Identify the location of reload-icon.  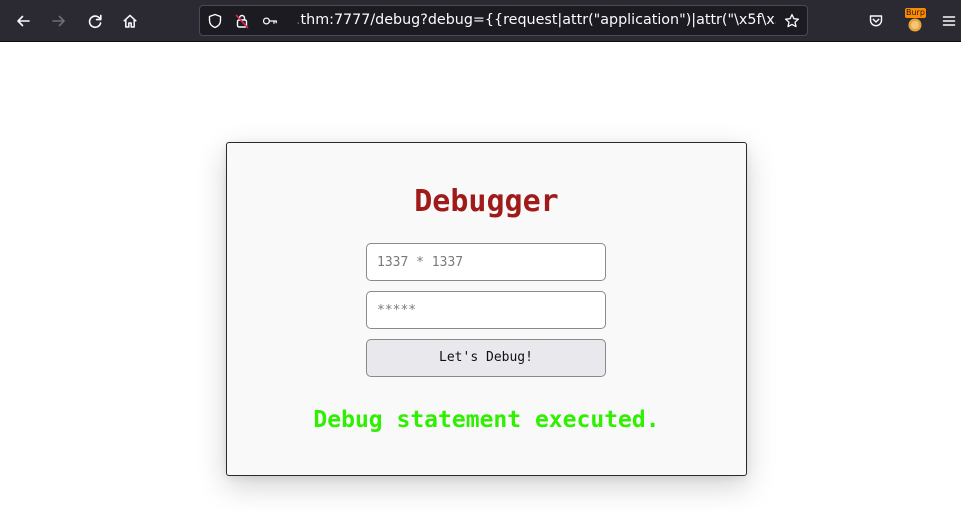
(95, 21).